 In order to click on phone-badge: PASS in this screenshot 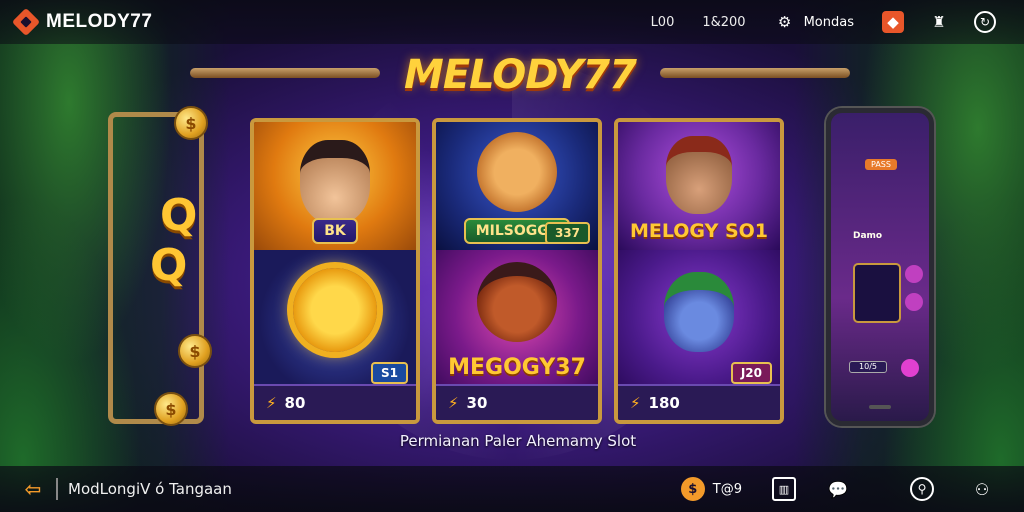, I will do `click(881, 164)`.